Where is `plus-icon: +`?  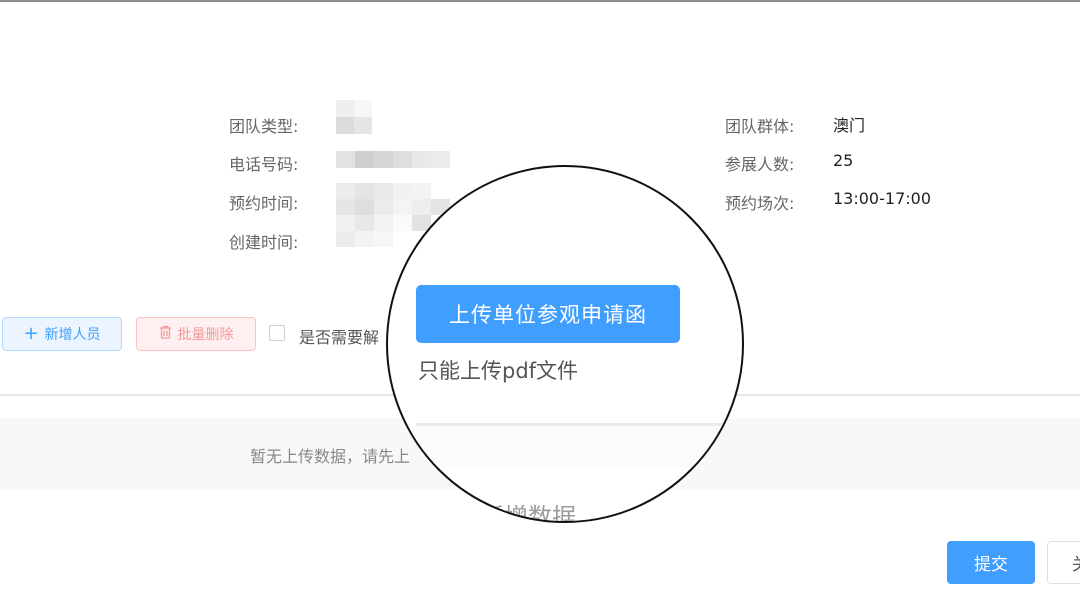
plus-icon: + is located at coordinates (31, 333).